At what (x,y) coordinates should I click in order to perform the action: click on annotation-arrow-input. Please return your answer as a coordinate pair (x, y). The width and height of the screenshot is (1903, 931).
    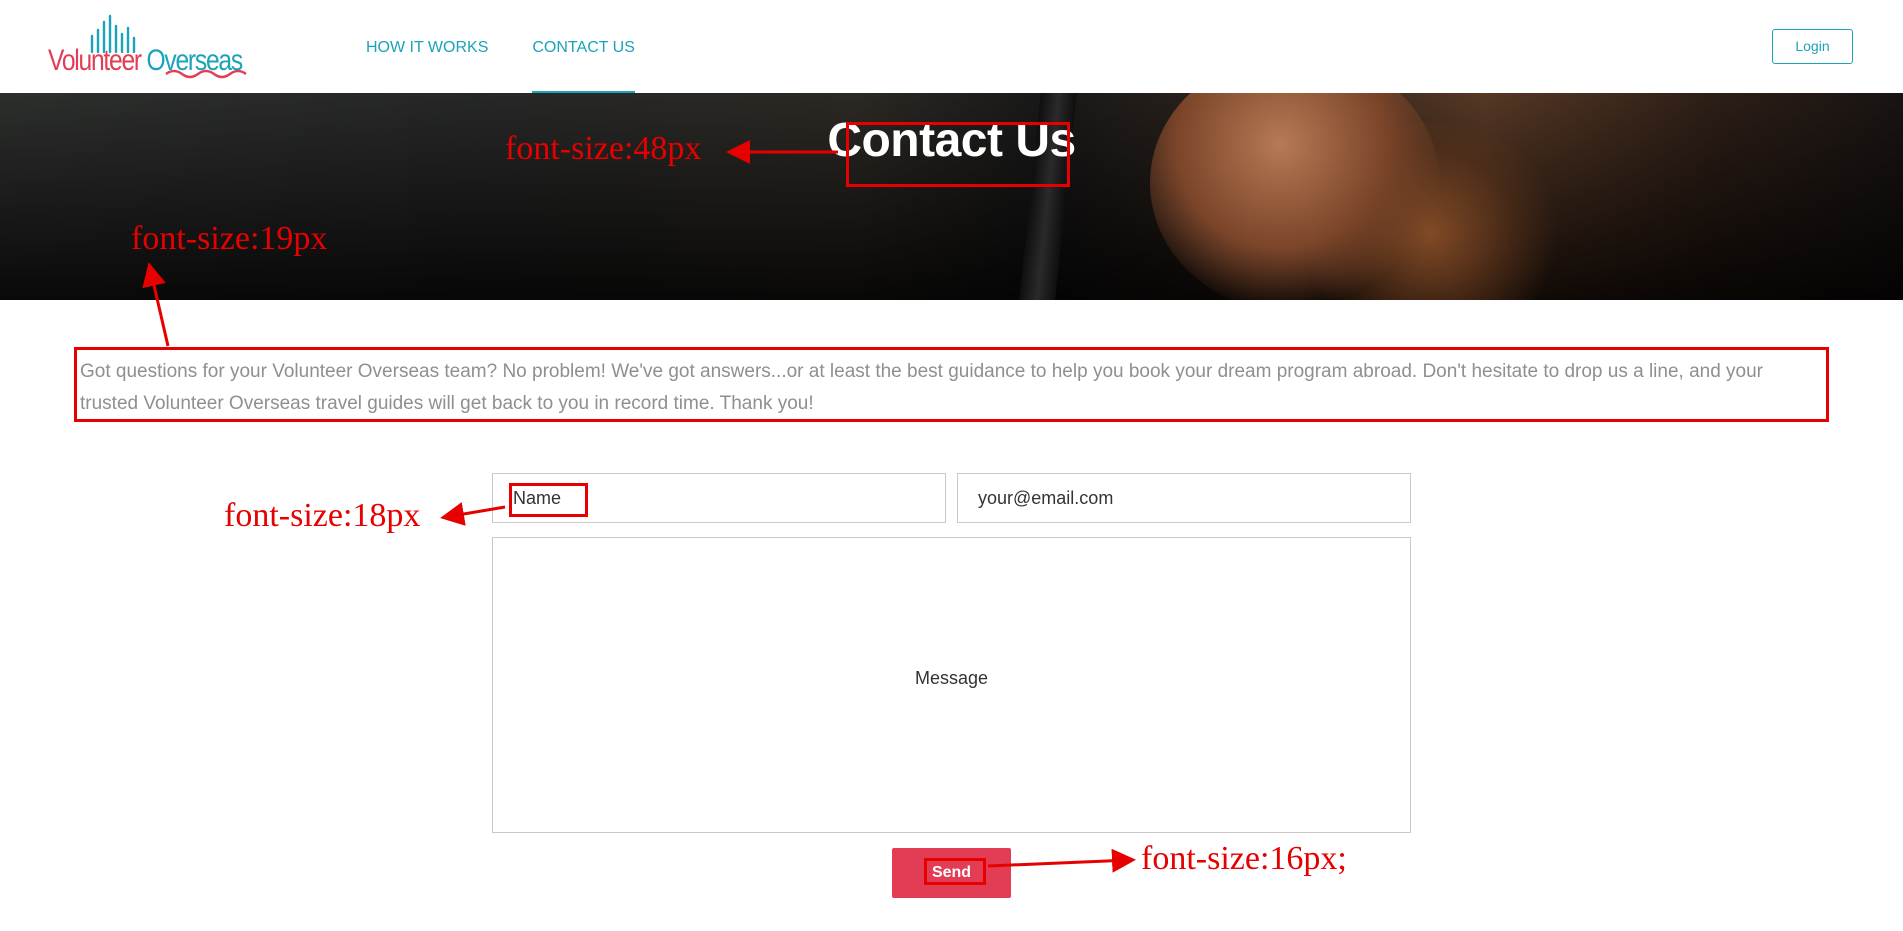
    Looking at the image, I should click on (473, 514).